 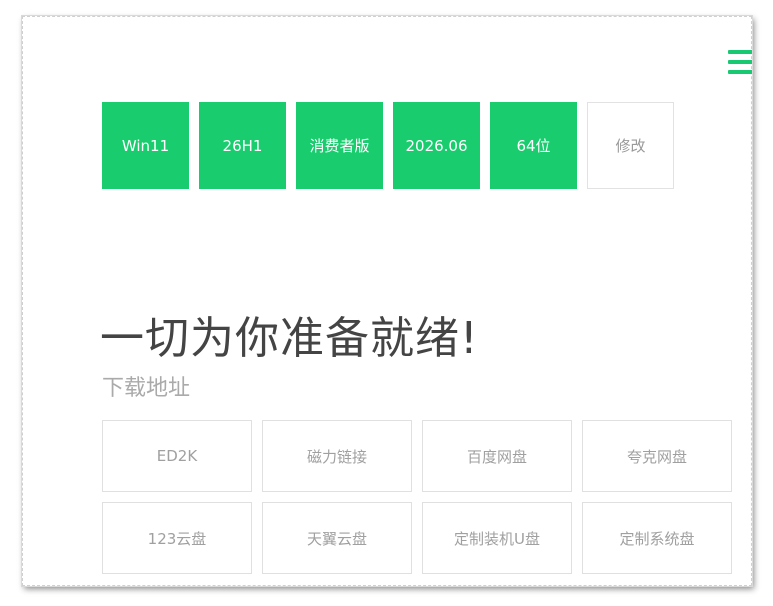 I want to click on tag-os: Win11, so click(x=145, y=145).